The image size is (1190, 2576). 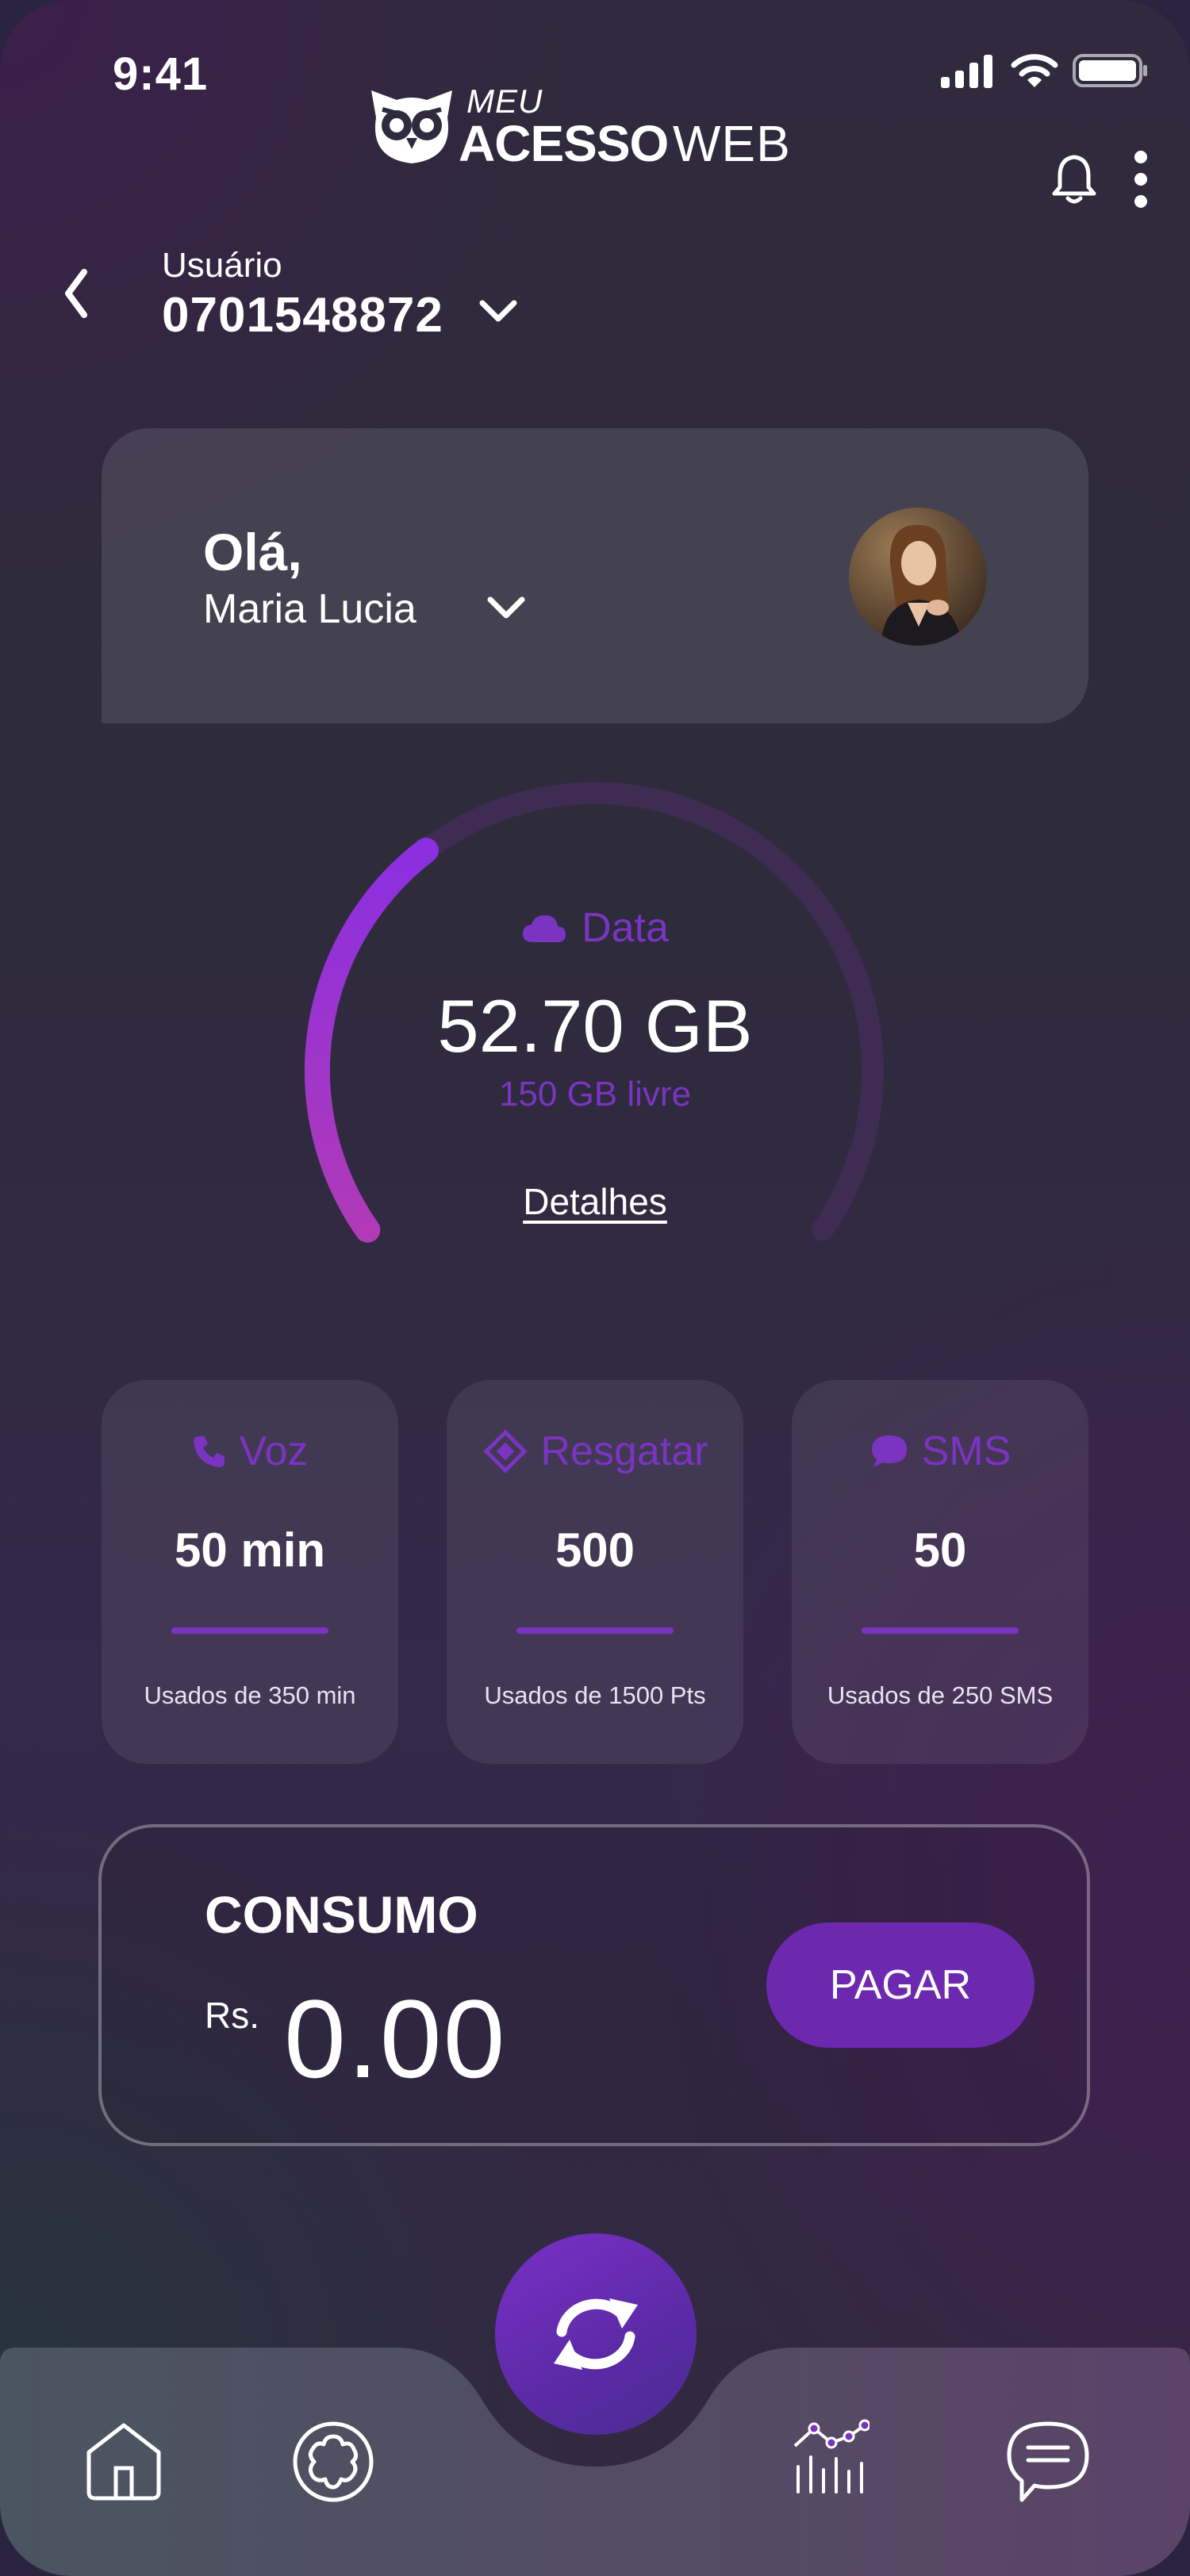 What do you see at coordinates (274, 1451) in the screenshot?
I see `stat-title: Voz` at bounding box center [274, 1451].